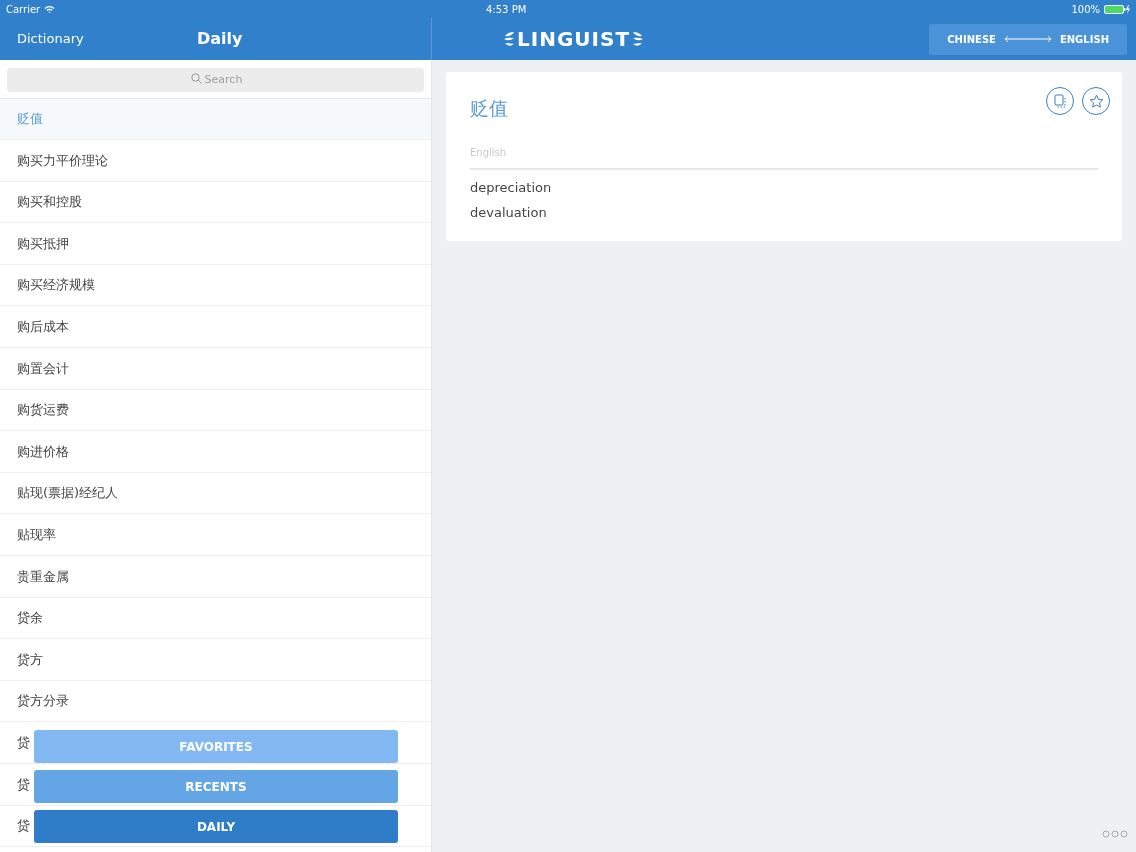  What do you see at coordinates (107, 39) in the screenshot?
I see `back-link: Dictionary` at bounding box center [107, 39].